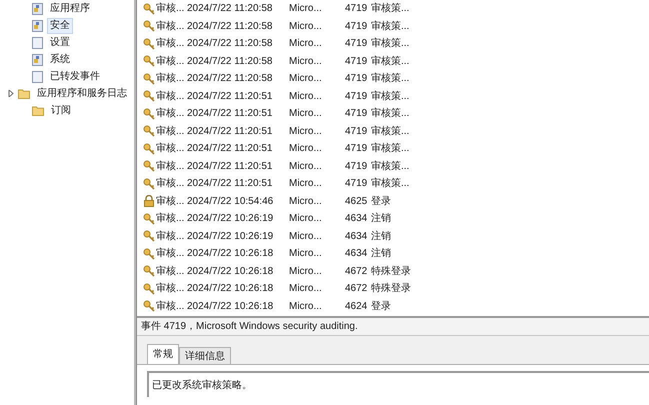  What do you see at coordinates (60, 42) in the screenshot?
I see `tree-item: 设置` at bounding box center [60, 42].